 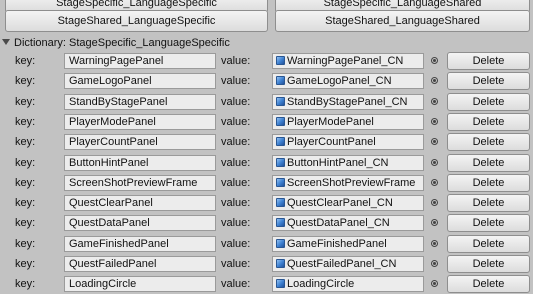 I want to click on key-input: QuestFailedPanel, so click(x=140, y=264).